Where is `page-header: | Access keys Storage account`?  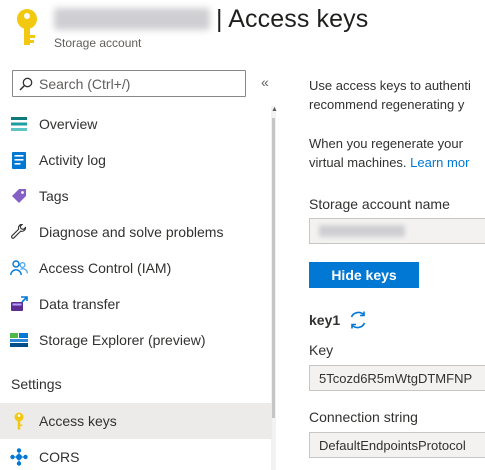
page-header: | Access keys Storage account is located at coordinates (242, 29).